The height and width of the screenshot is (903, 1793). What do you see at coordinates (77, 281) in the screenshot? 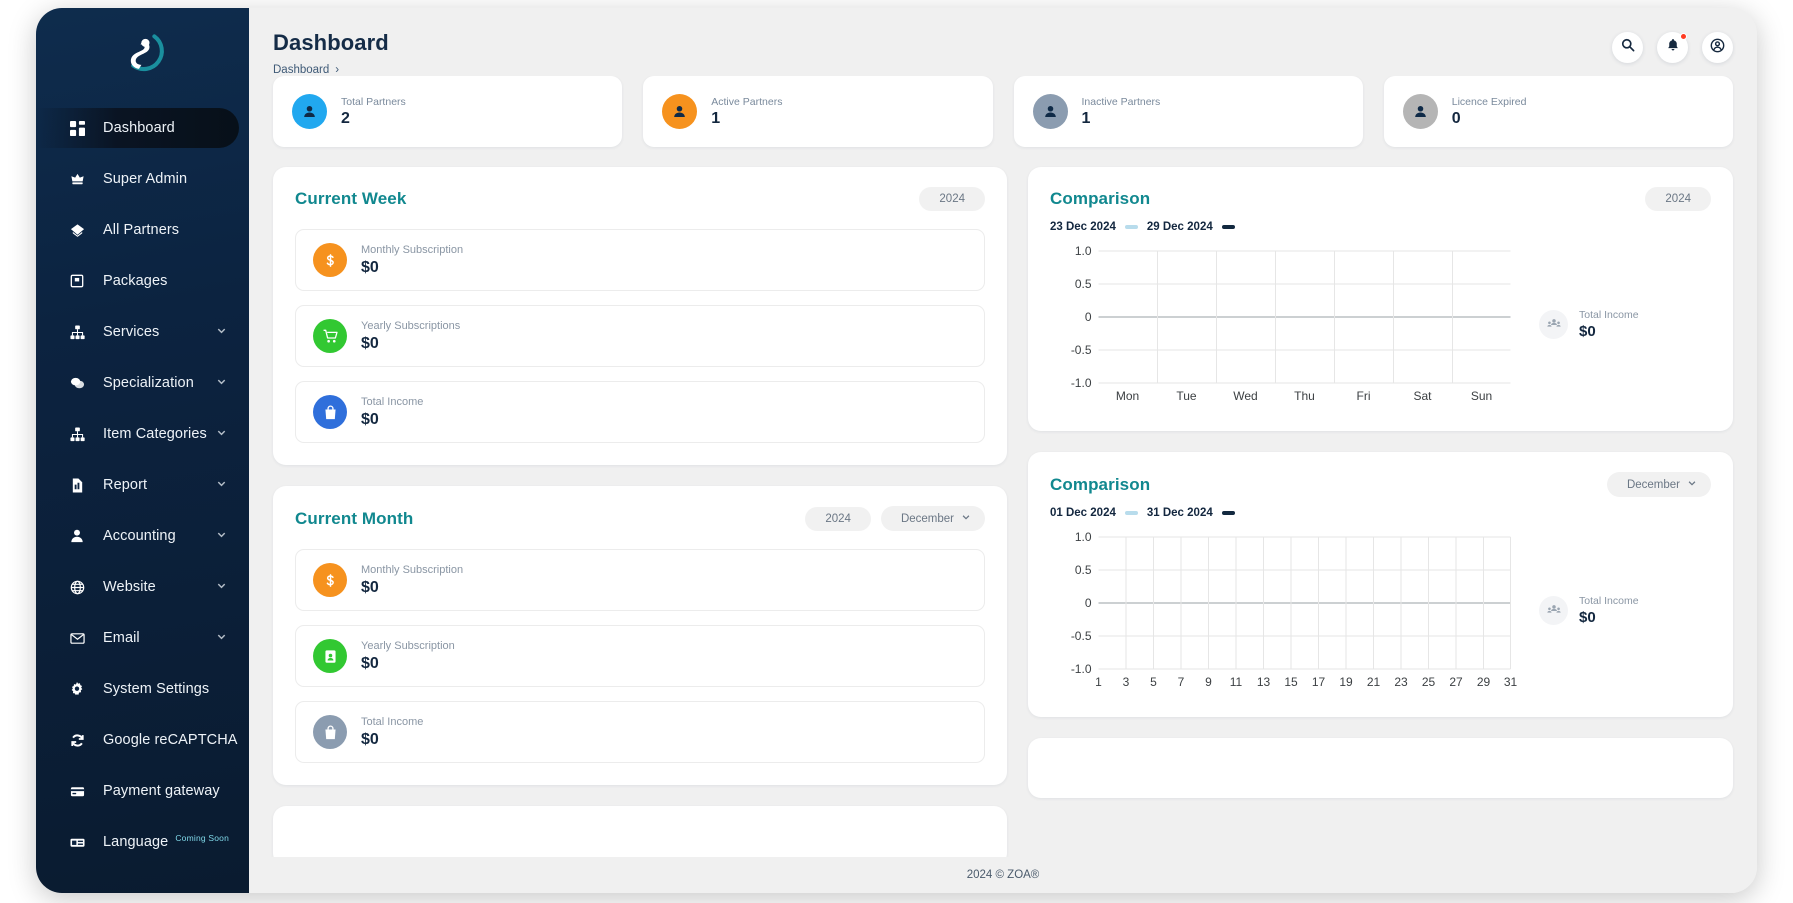
I see `box-icon` at bounding box center [77, 281].